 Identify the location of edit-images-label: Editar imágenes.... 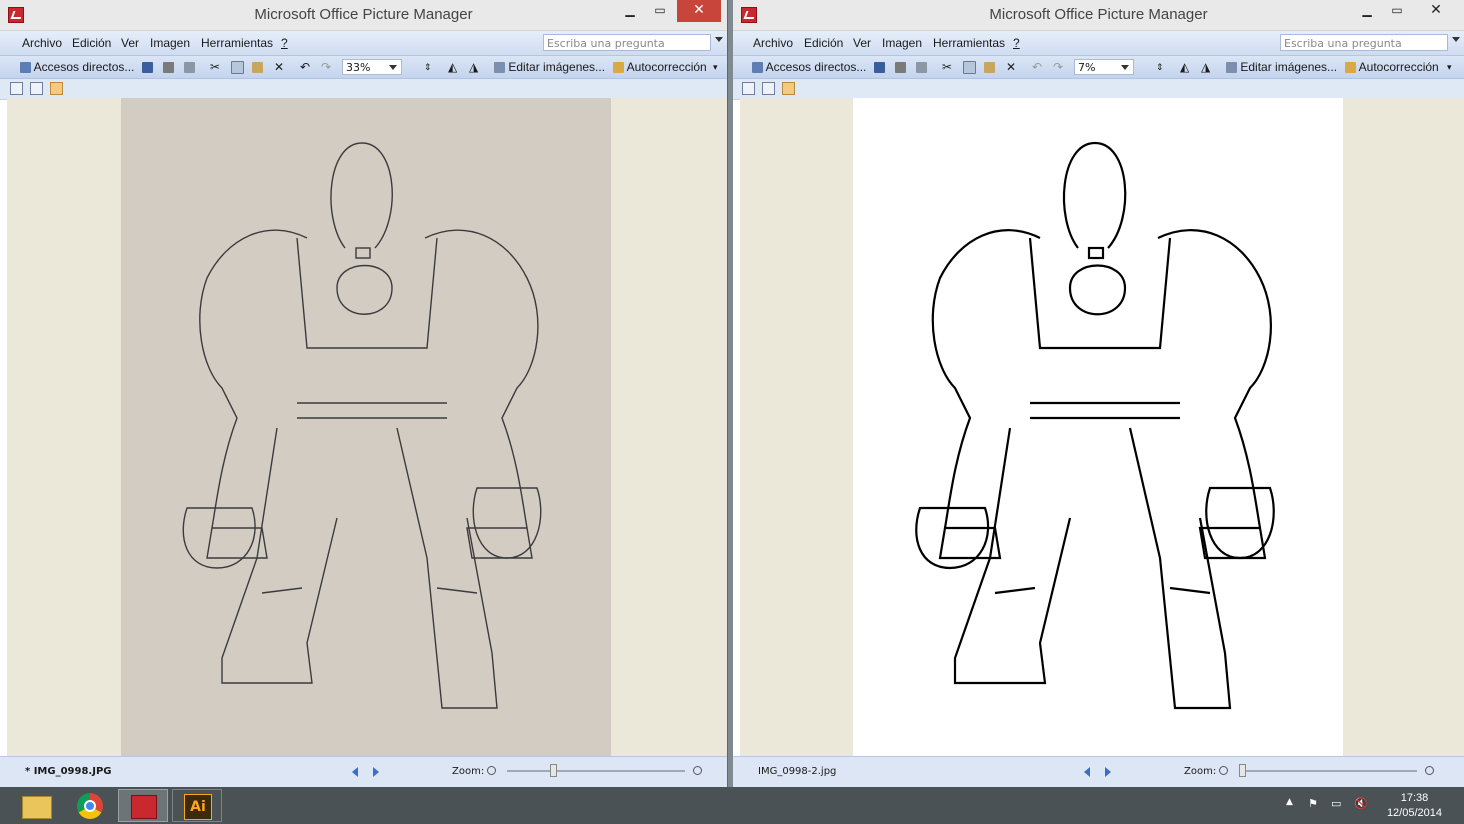
(1289, 67).